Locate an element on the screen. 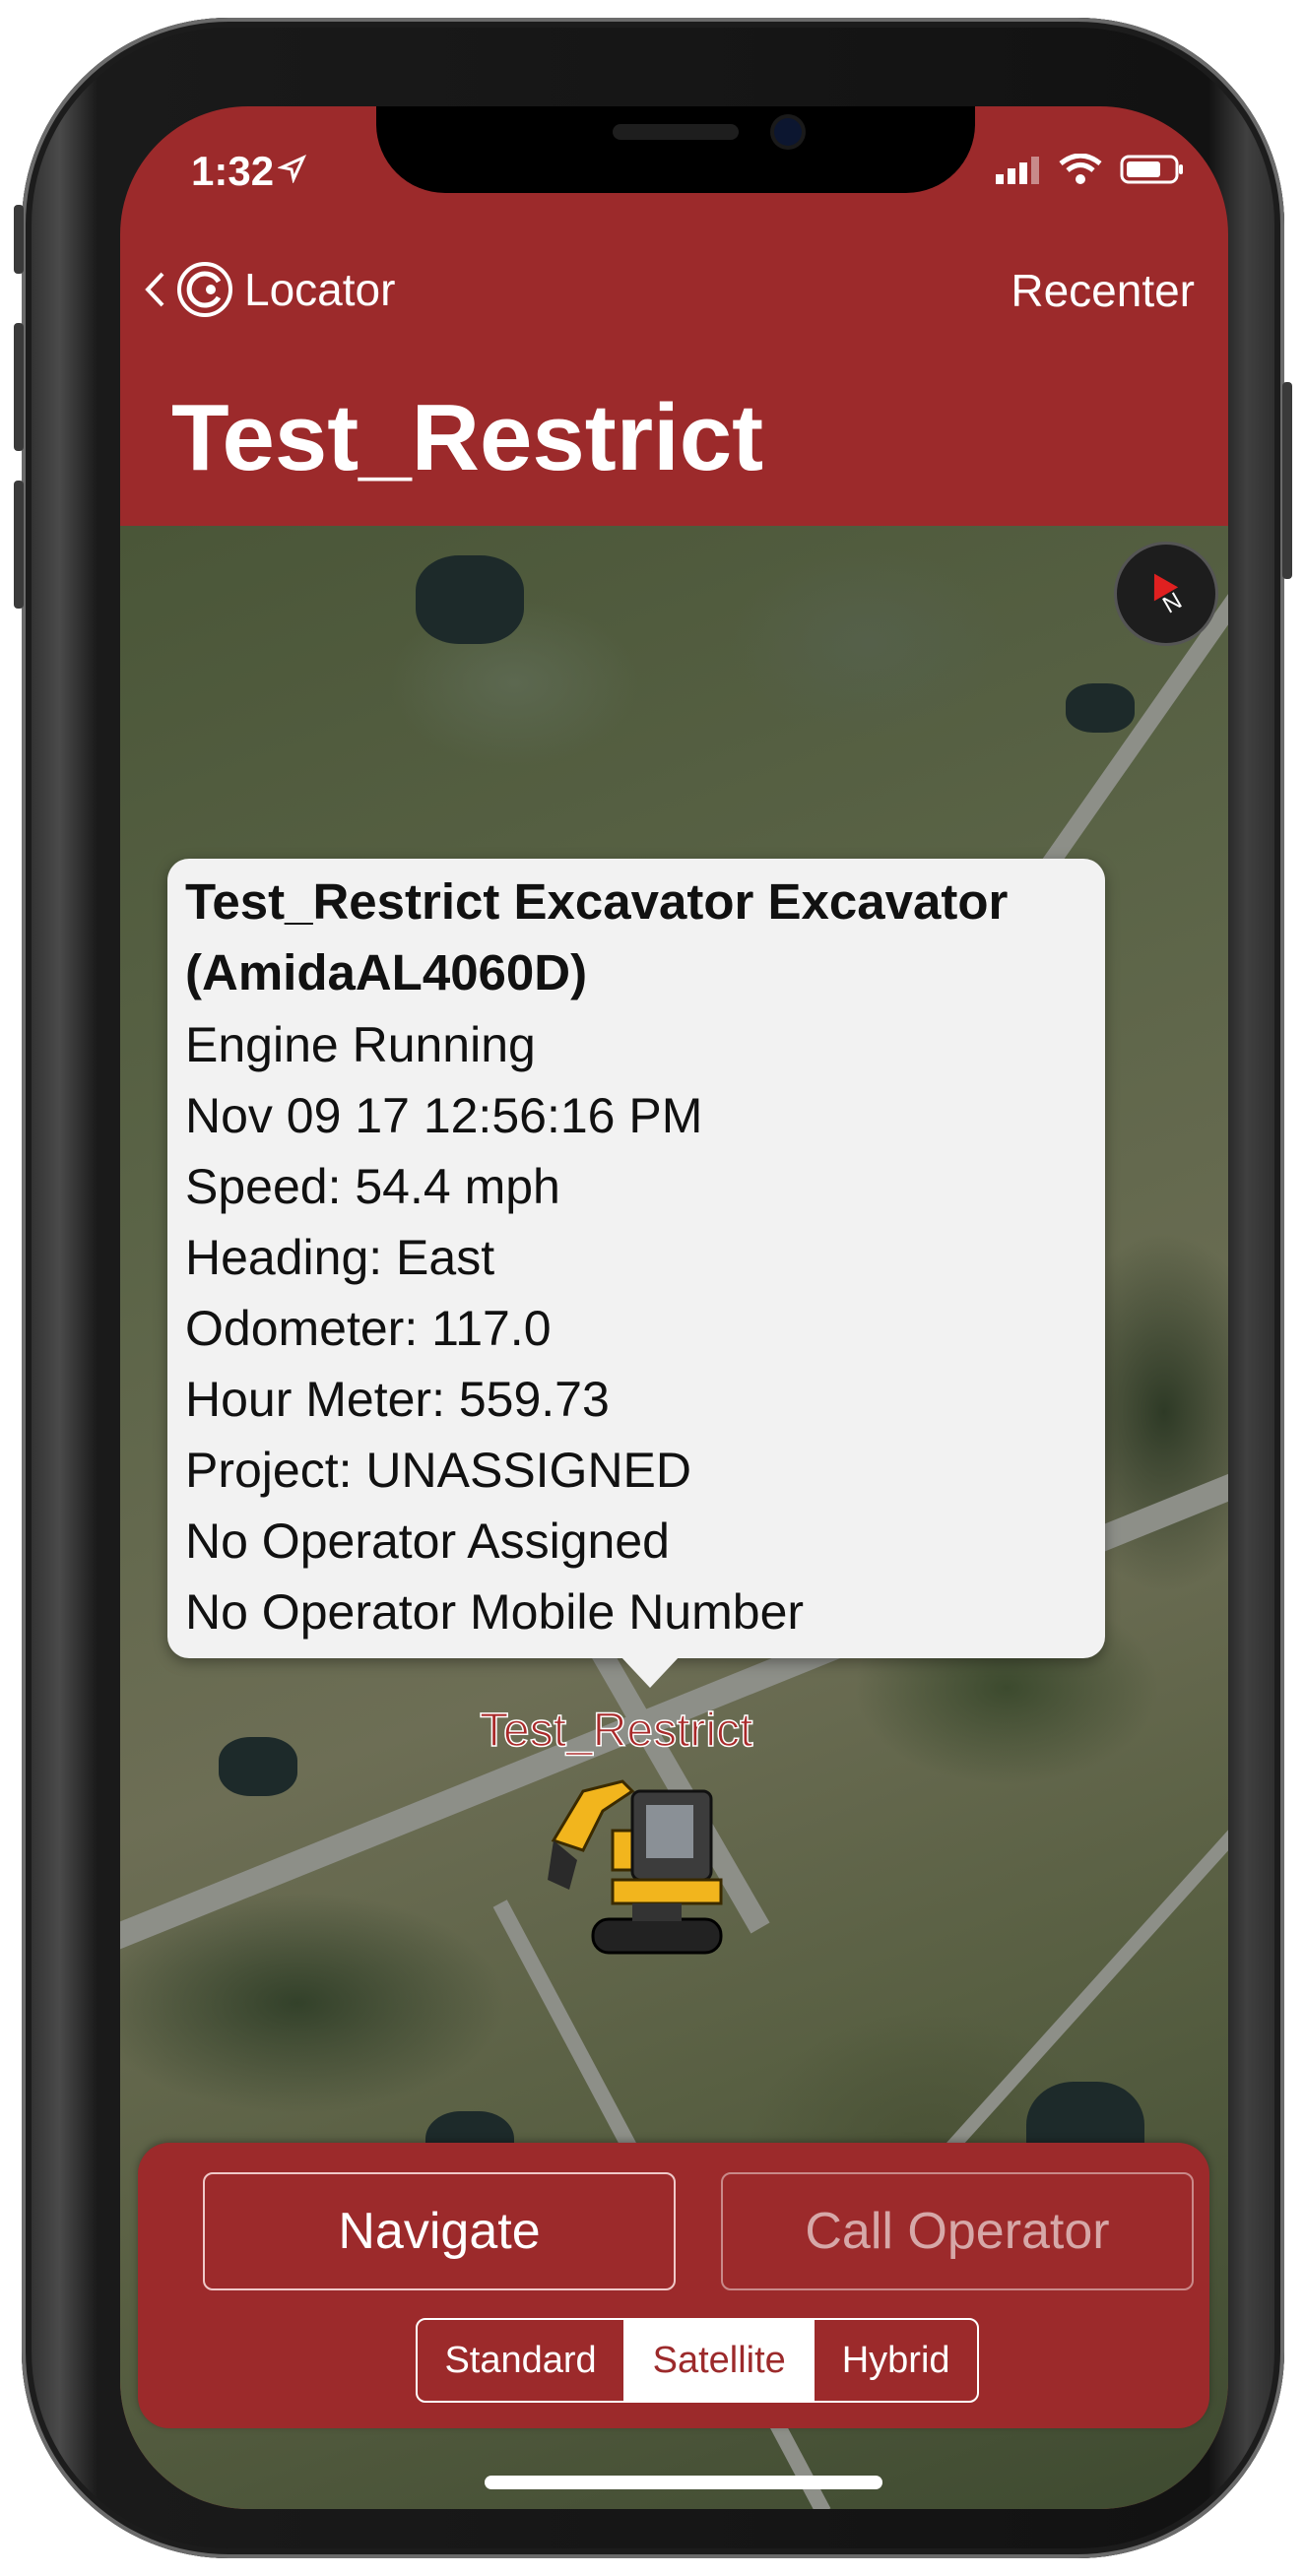 This screenshot has height=2576, width=1305. side-button-silent is located at coordinates (19, 239).